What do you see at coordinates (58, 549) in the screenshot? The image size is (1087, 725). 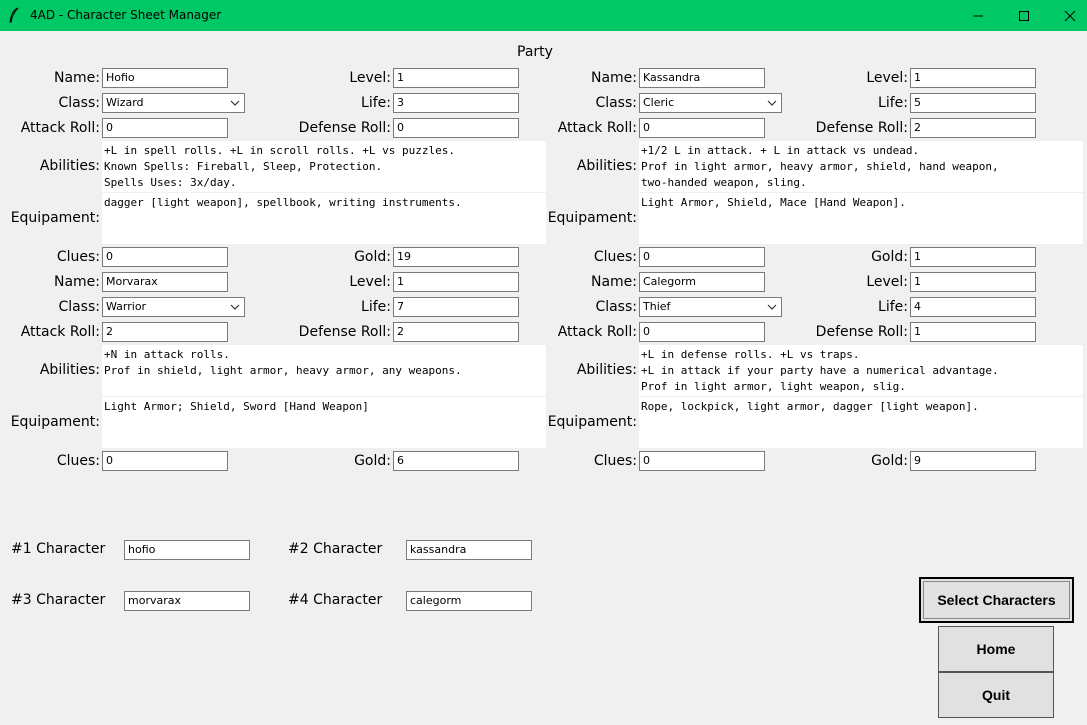 I see `character-slot-label: #1 Character` at bounding box center [58, 549].